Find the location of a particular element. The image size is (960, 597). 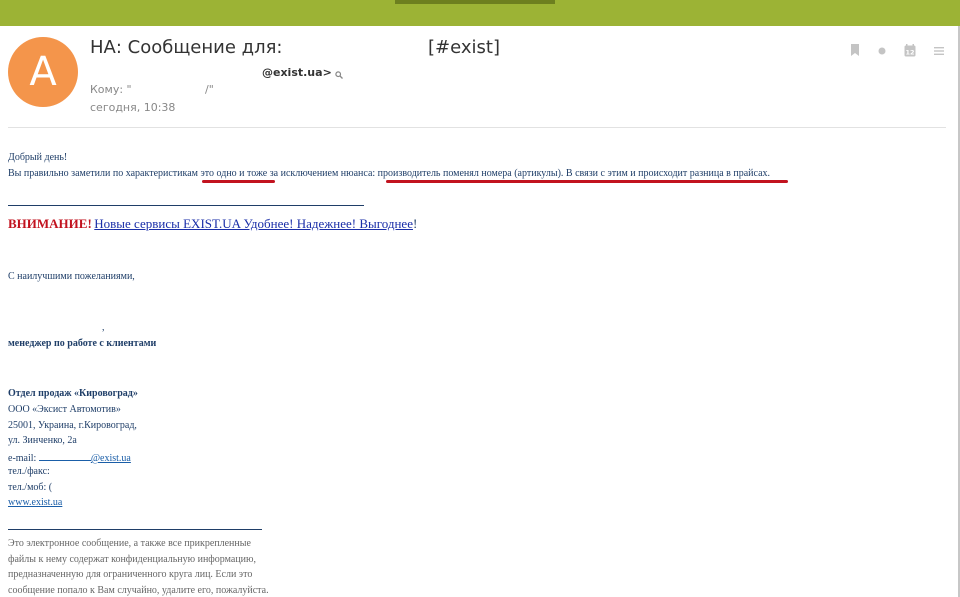

message-subject-tag: [#exist] is located at coordinates (464, 47).